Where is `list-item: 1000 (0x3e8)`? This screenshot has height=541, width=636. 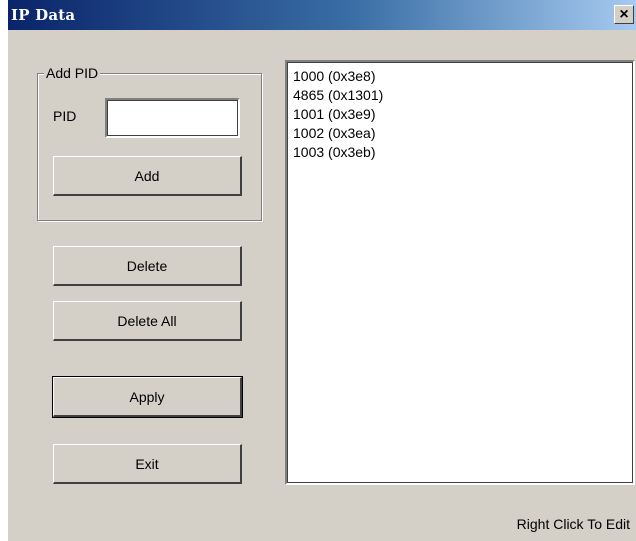
list-item: 1000 (0x3e8) is located at coordinates (460, 76).